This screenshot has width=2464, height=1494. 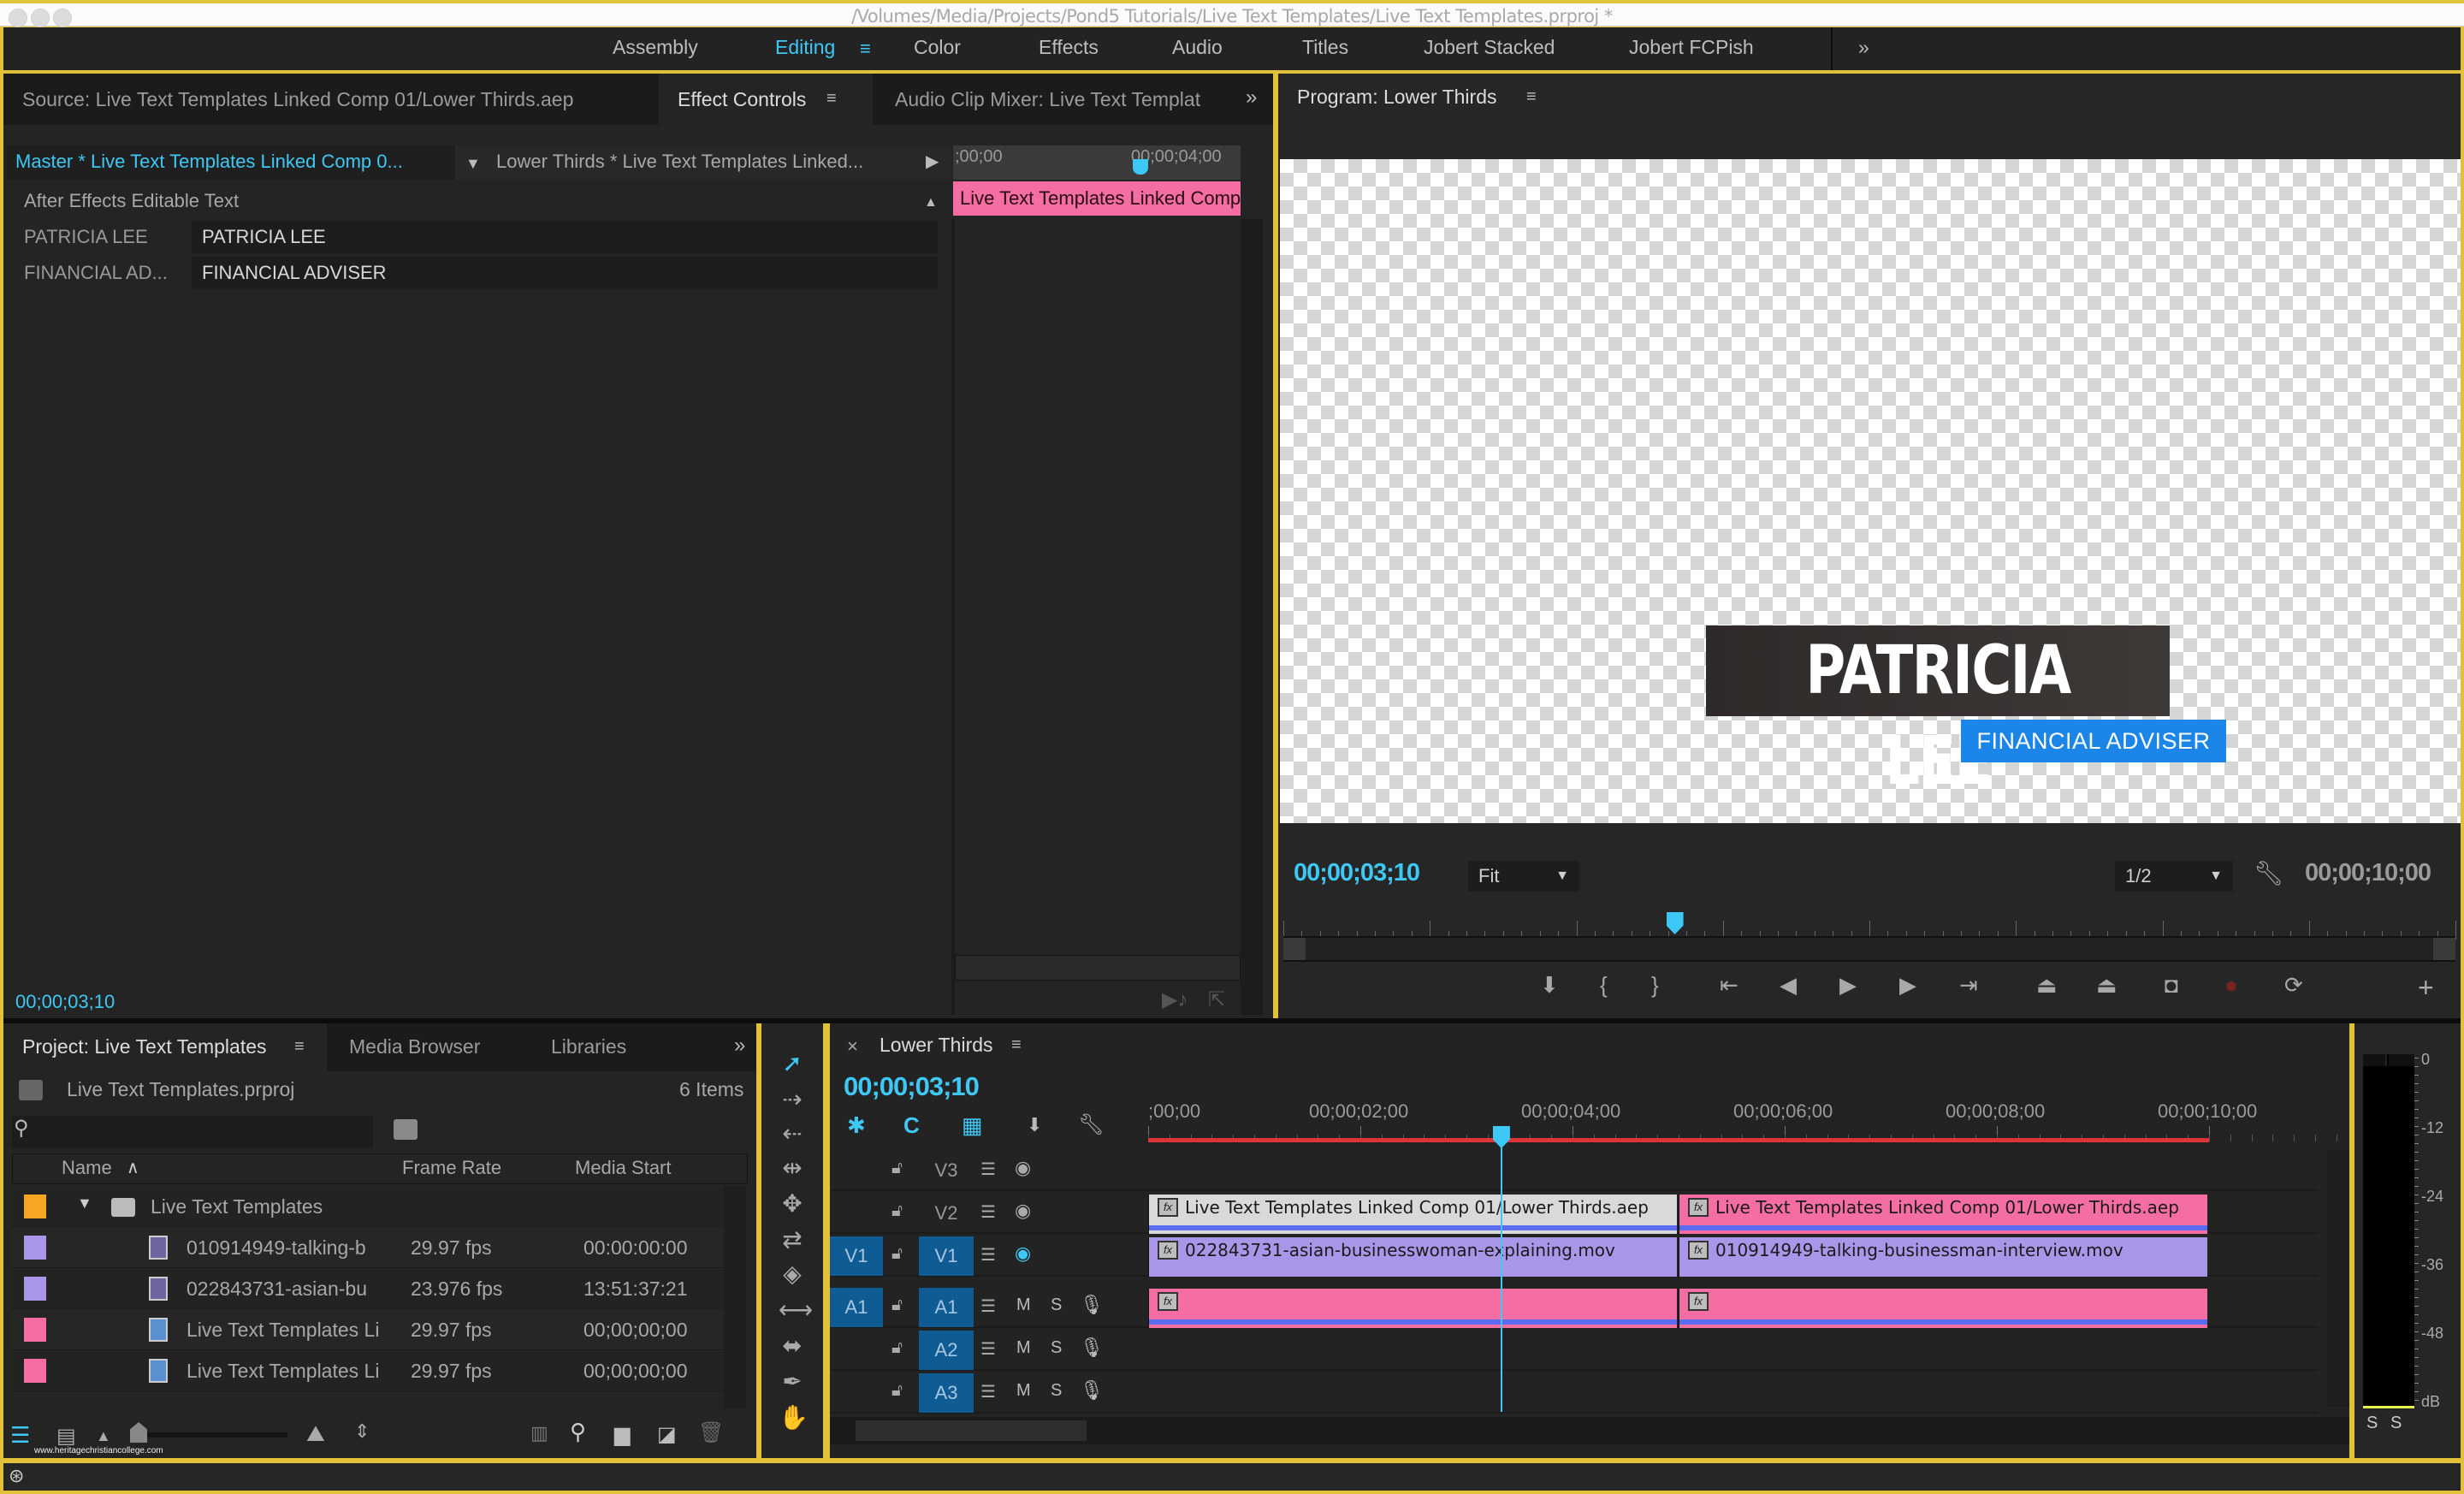 I want to click on workspace-effects: Effects, so click(x=1069, y=47).